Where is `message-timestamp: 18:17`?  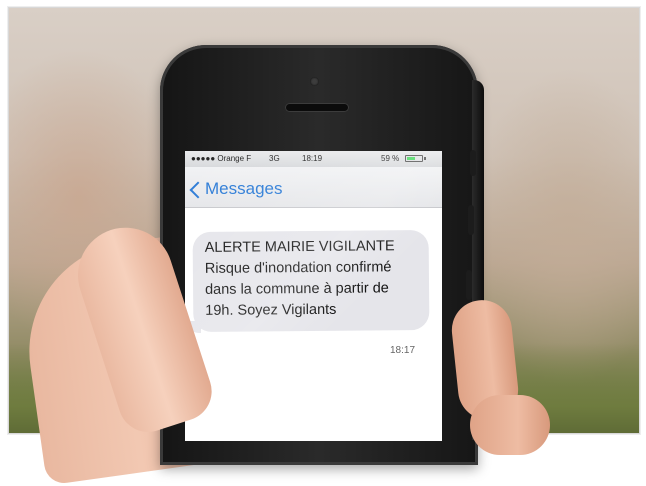 message-timestamp: 18:17 is located at coordinates (403, 350).